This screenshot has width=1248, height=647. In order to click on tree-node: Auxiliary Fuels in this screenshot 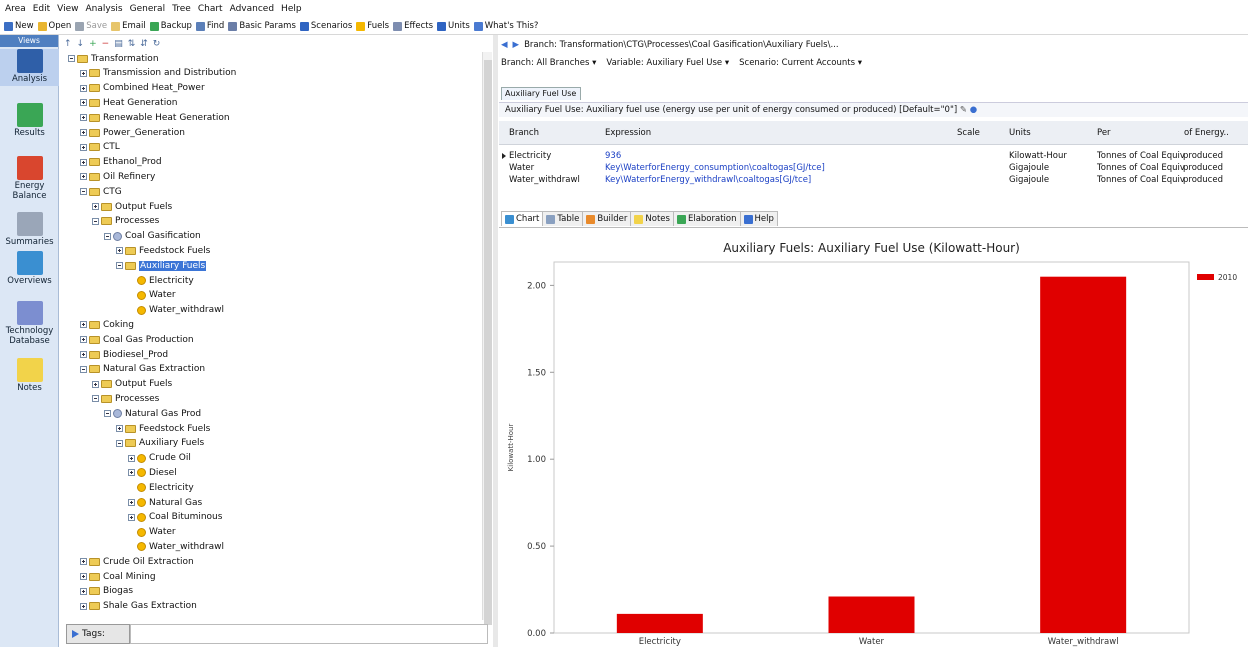, I will do `click(161, 265)`.